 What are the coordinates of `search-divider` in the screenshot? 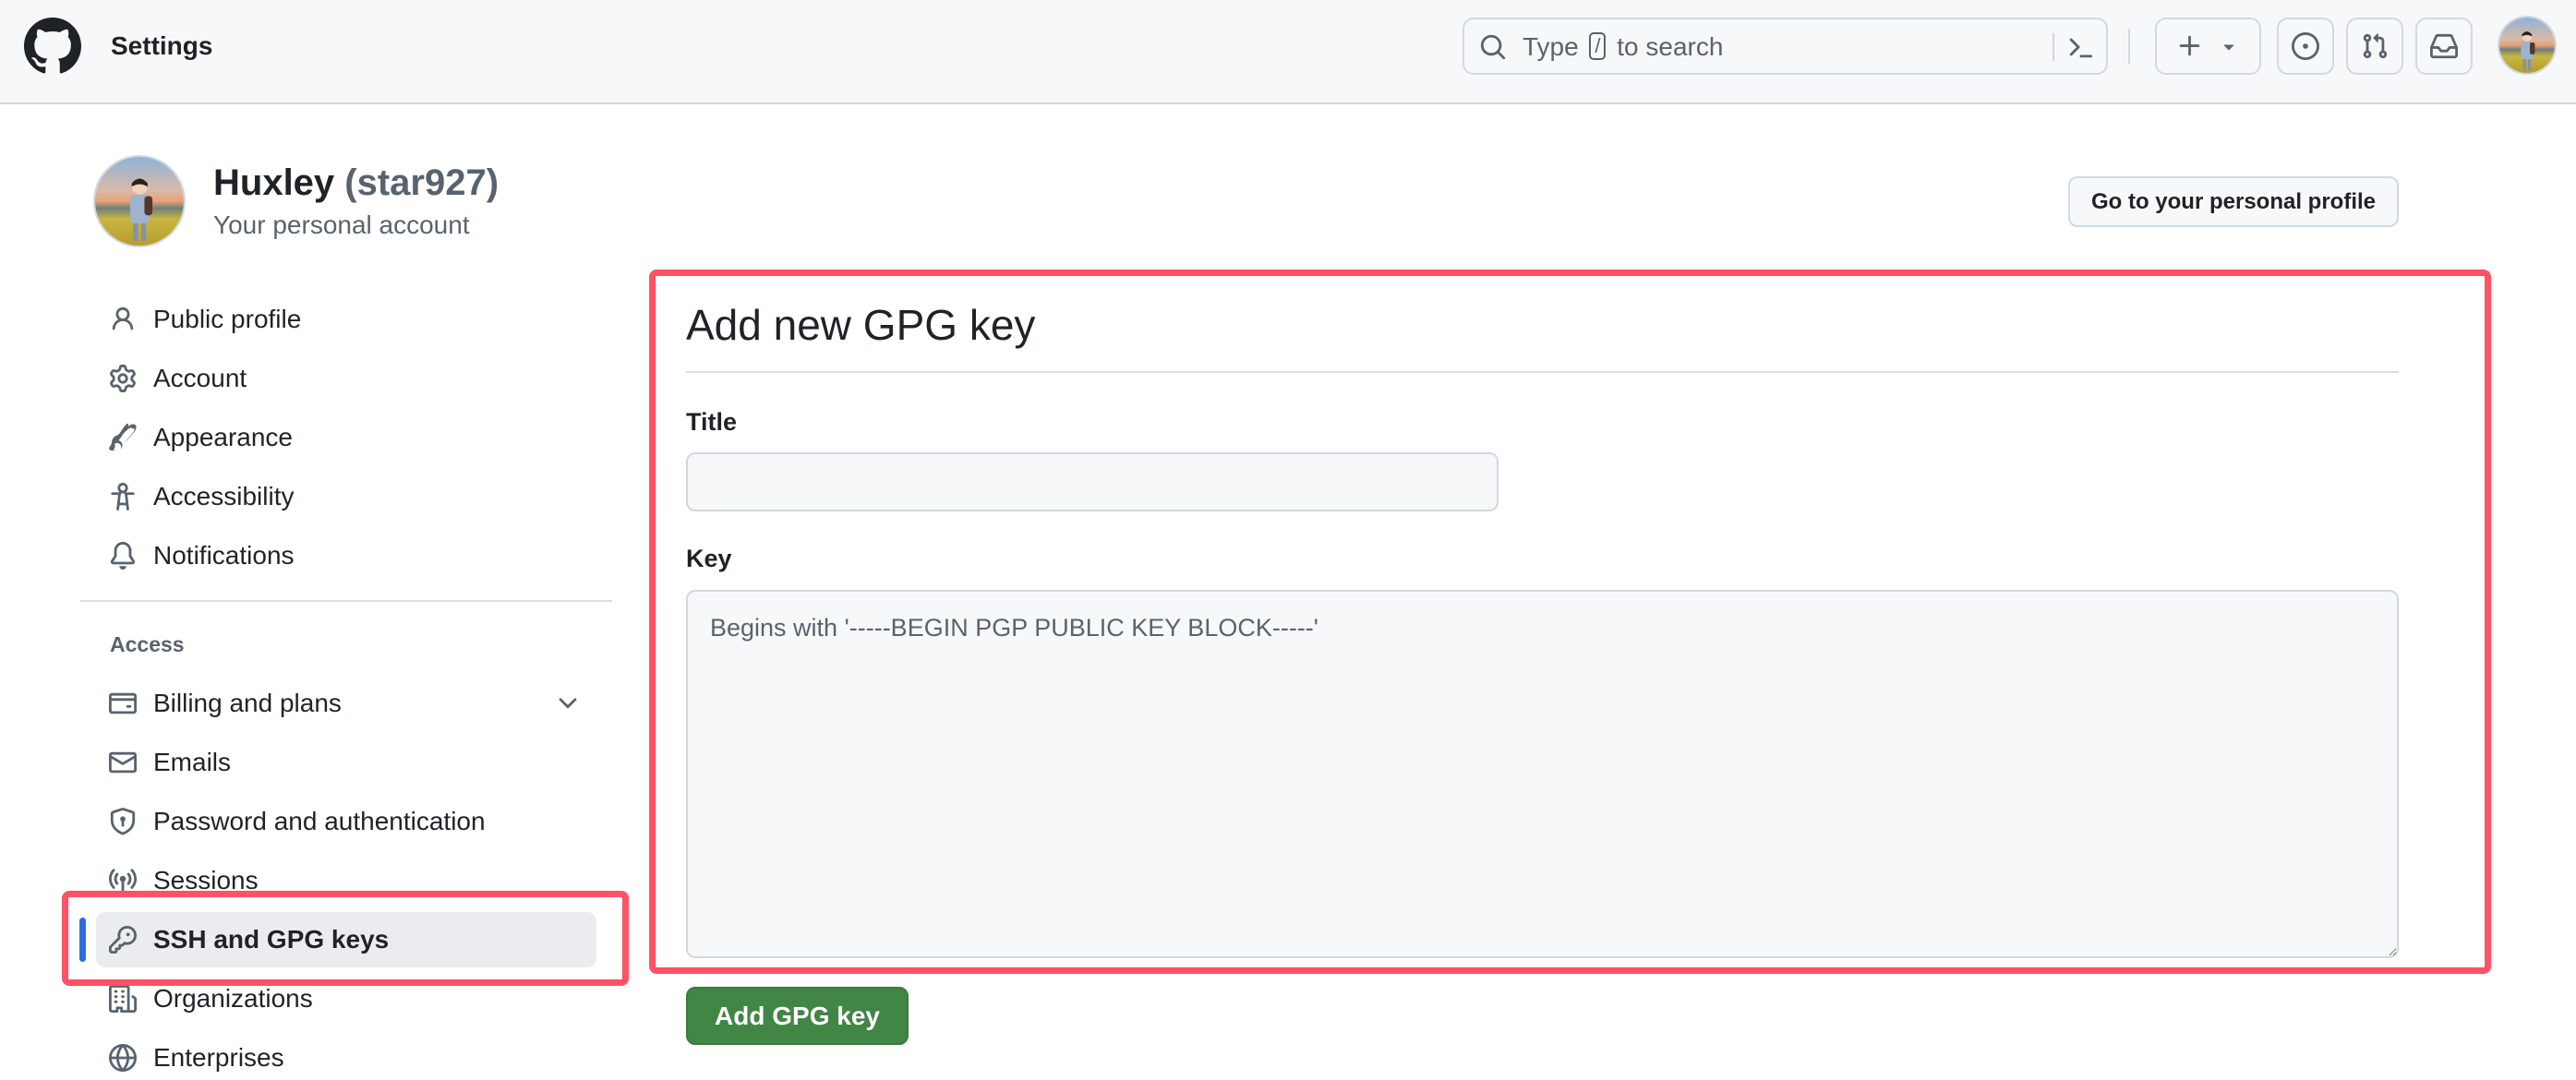 It's located at (2053, 47).